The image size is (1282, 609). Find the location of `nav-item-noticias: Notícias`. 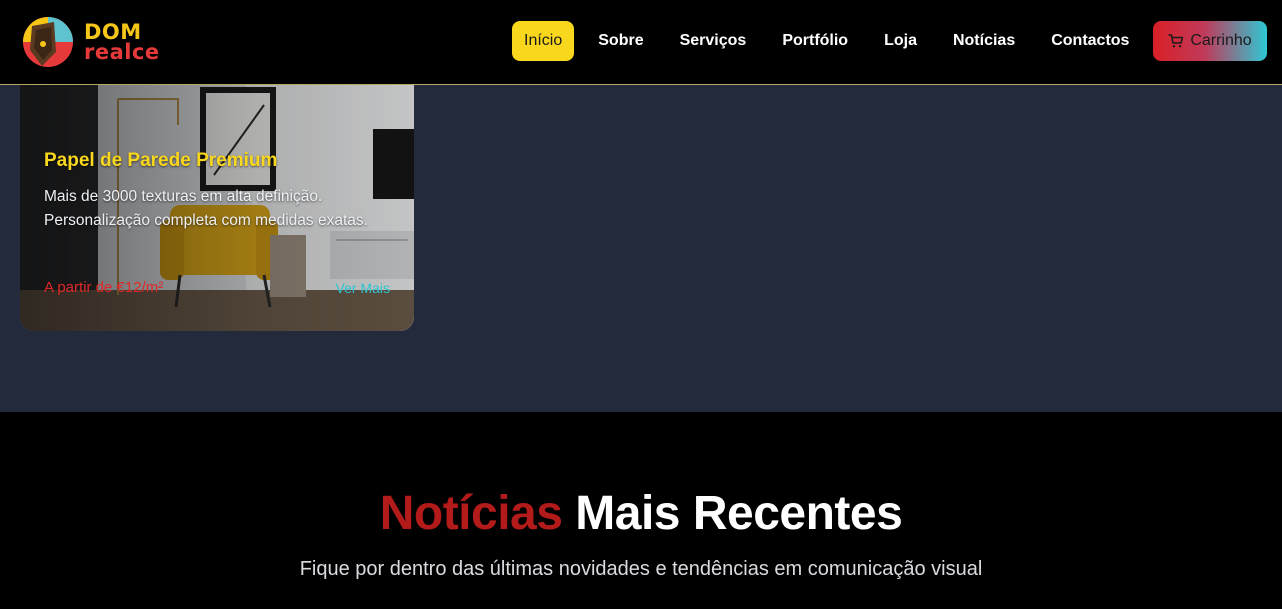

nav-item-noticias: Notícias is located at coordinates (984, 41).